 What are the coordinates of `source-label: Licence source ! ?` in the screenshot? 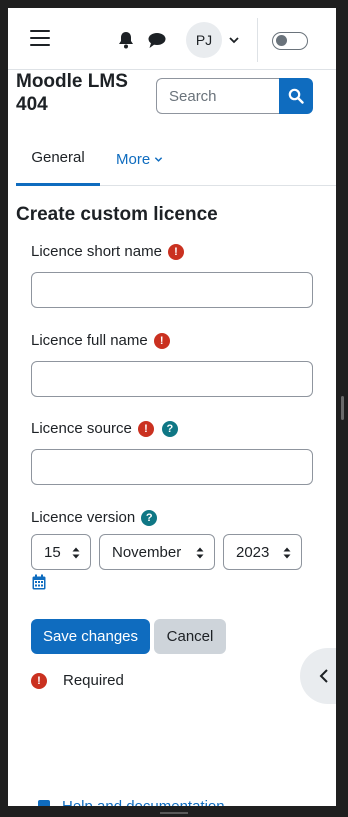 It's located at (108, 428).